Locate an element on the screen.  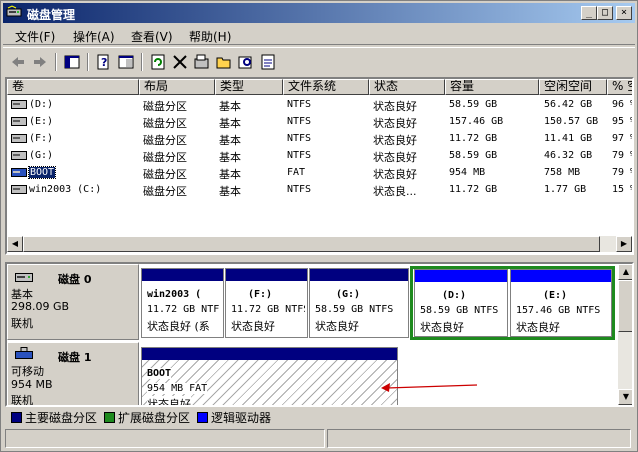
close-button: × is located at coordinates (624, 13).